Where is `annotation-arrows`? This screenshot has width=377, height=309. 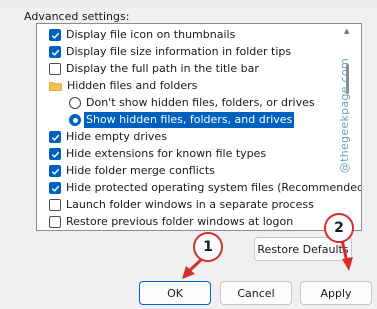
annotation-arrows is located at coordinates (267, 259).